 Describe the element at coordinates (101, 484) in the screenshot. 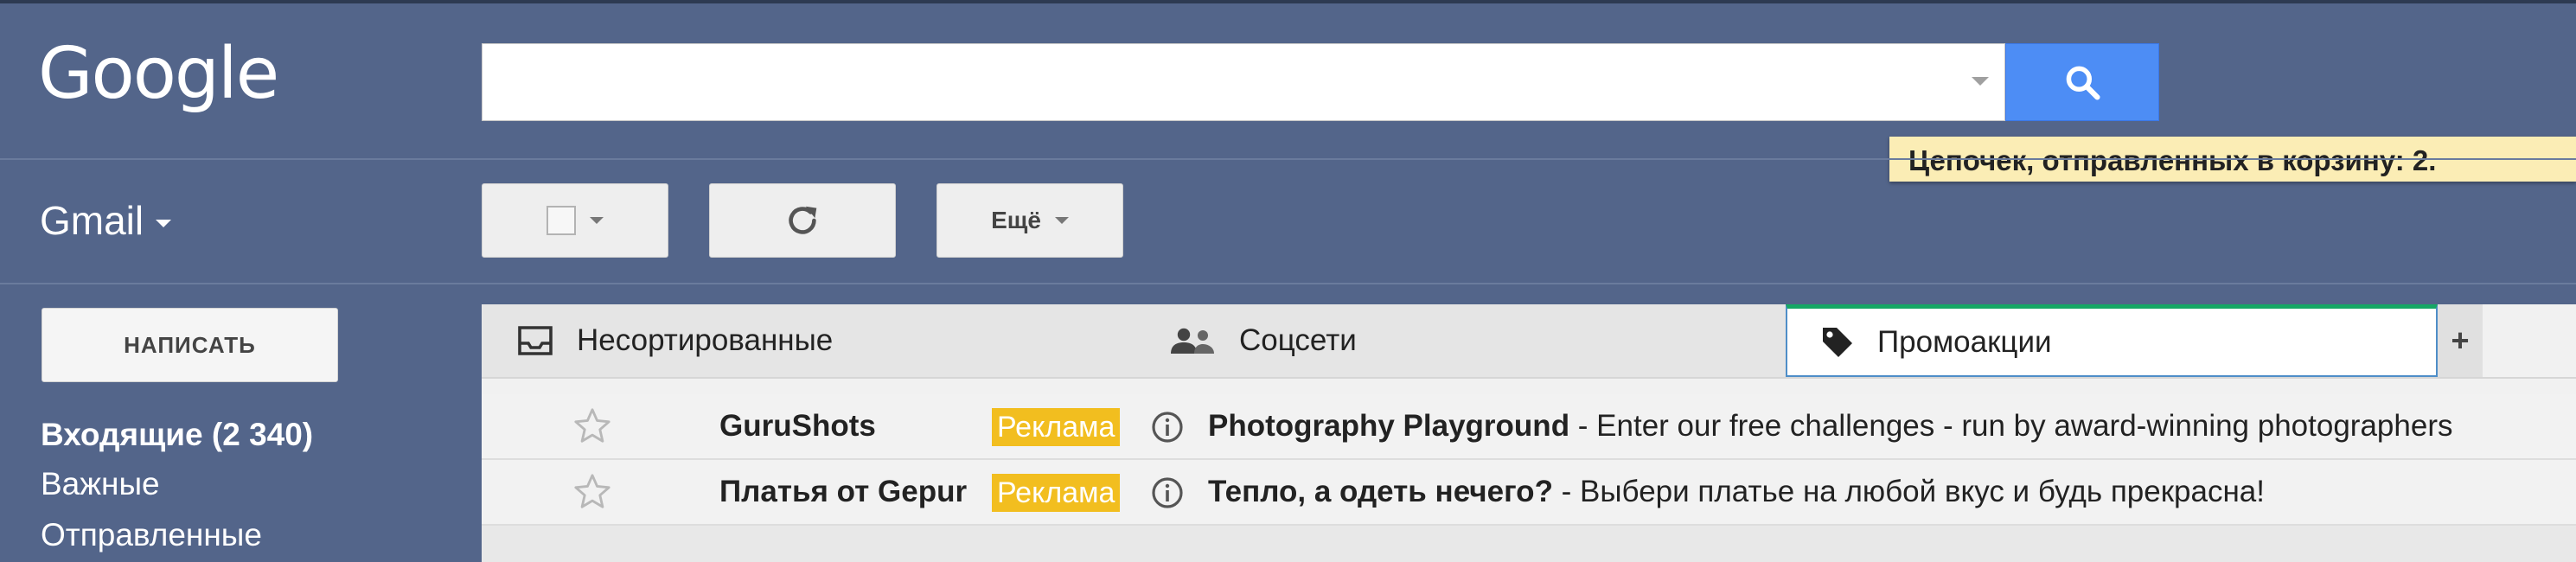

I see `sidebar-item-important: Важные` at that location.